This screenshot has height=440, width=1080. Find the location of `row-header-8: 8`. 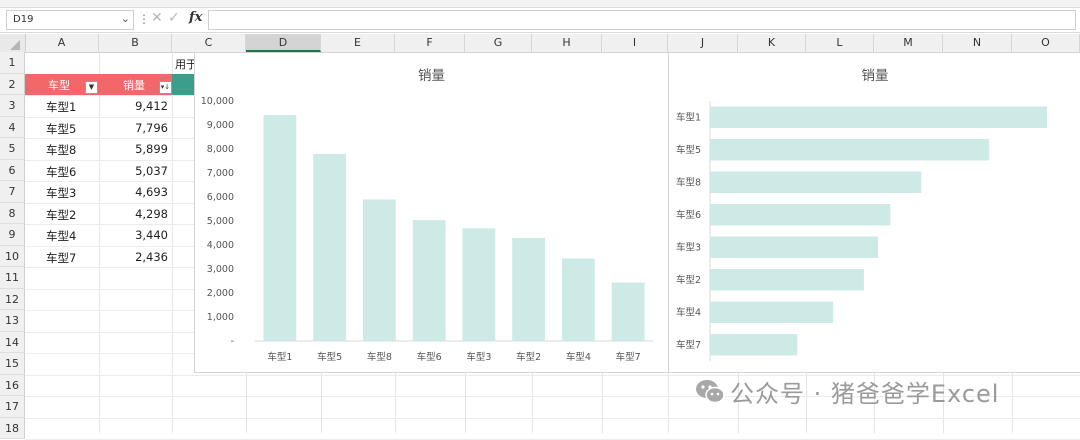

row-header-8: 8 is located at coordinates (12, 213).